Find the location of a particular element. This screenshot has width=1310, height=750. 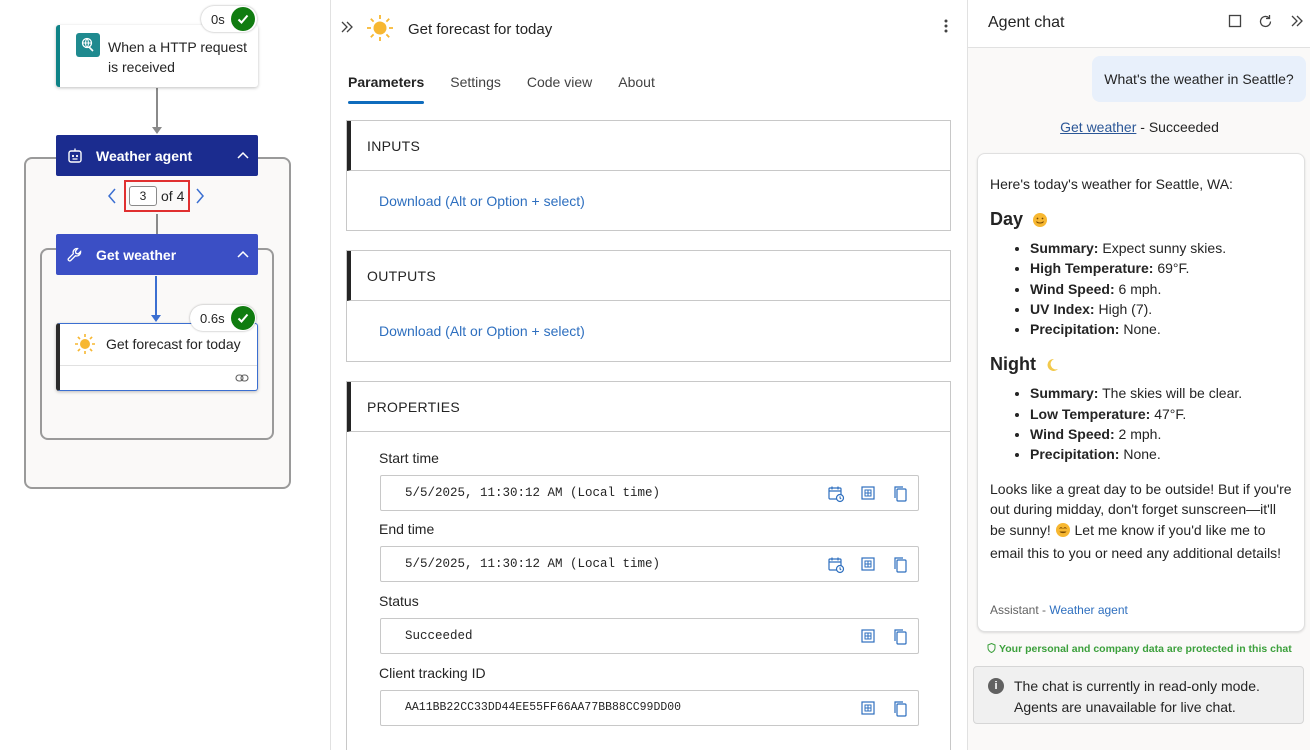

shield-icon is located at coordinates (991, 649).